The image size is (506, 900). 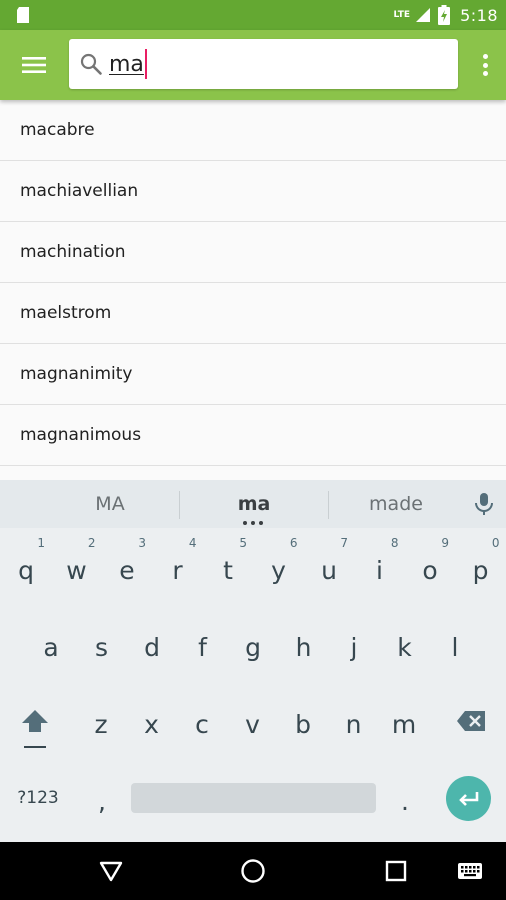 What do you see at coordinates (151, 724) in the screenshot?
I see `key-label: x` at bounding box center [151, 724].